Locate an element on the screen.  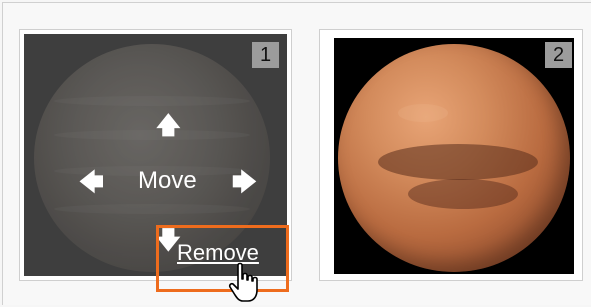
thumbnail-number-badge: 2 is located at coordinates (558, 55).